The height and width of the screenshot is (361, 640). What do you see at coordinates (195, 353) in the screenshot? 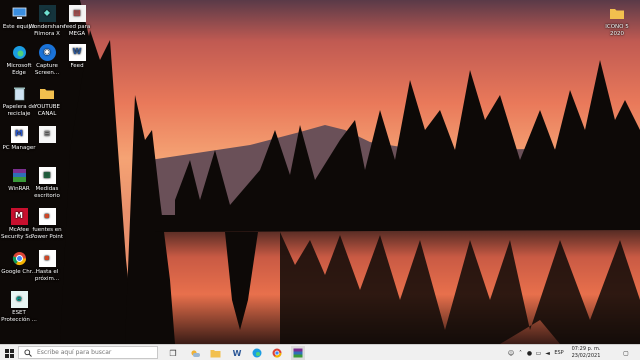
I see `weather-icon` at bounding box center [195, 353].